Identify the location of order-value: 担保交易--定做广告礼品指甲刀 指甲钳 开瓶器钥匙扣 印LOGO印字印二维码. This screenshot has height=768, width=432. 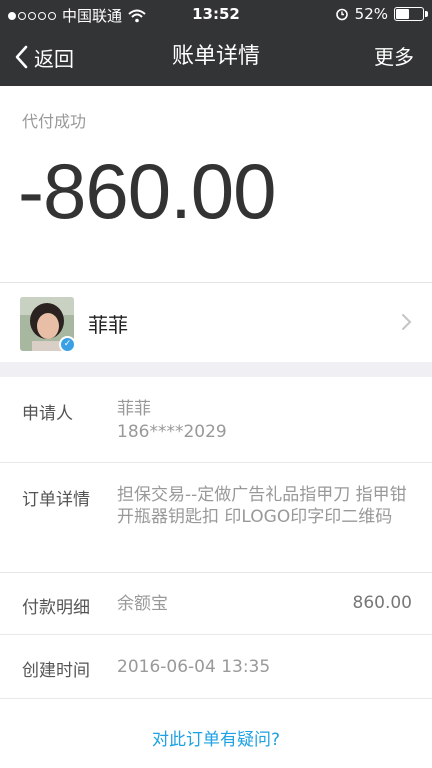
(262, 506).